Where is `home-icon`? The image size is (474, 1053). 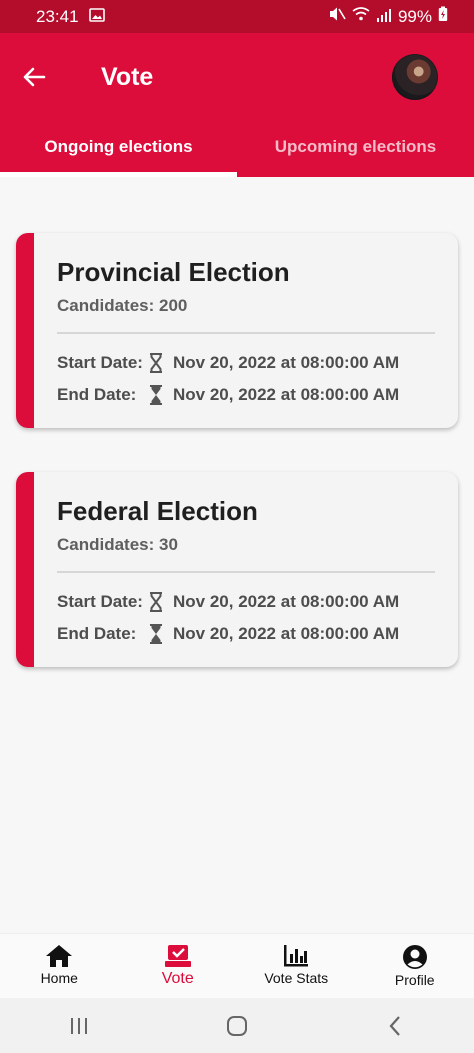 home-icon is located at coordinates (59, 956).